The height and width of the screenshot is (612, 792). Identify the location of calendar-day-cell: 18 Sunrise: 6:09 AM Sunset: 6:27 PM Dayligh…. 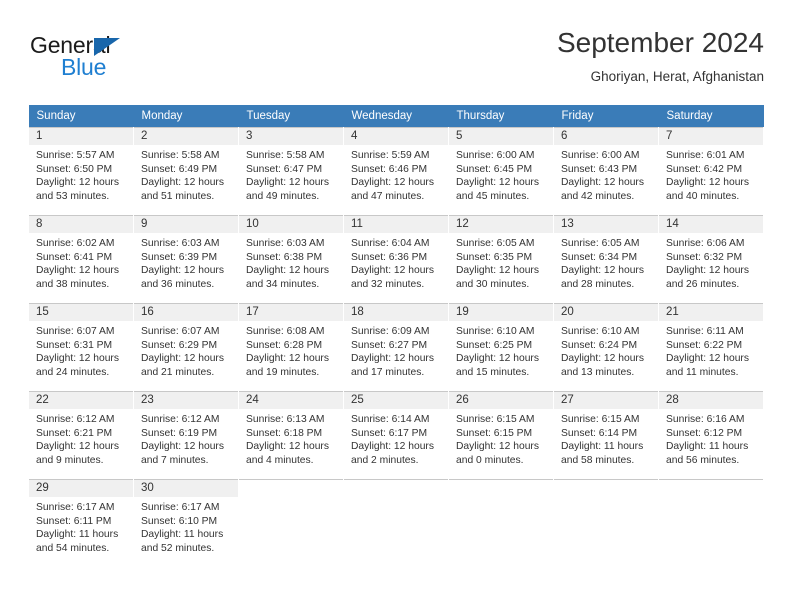
(396, 347).